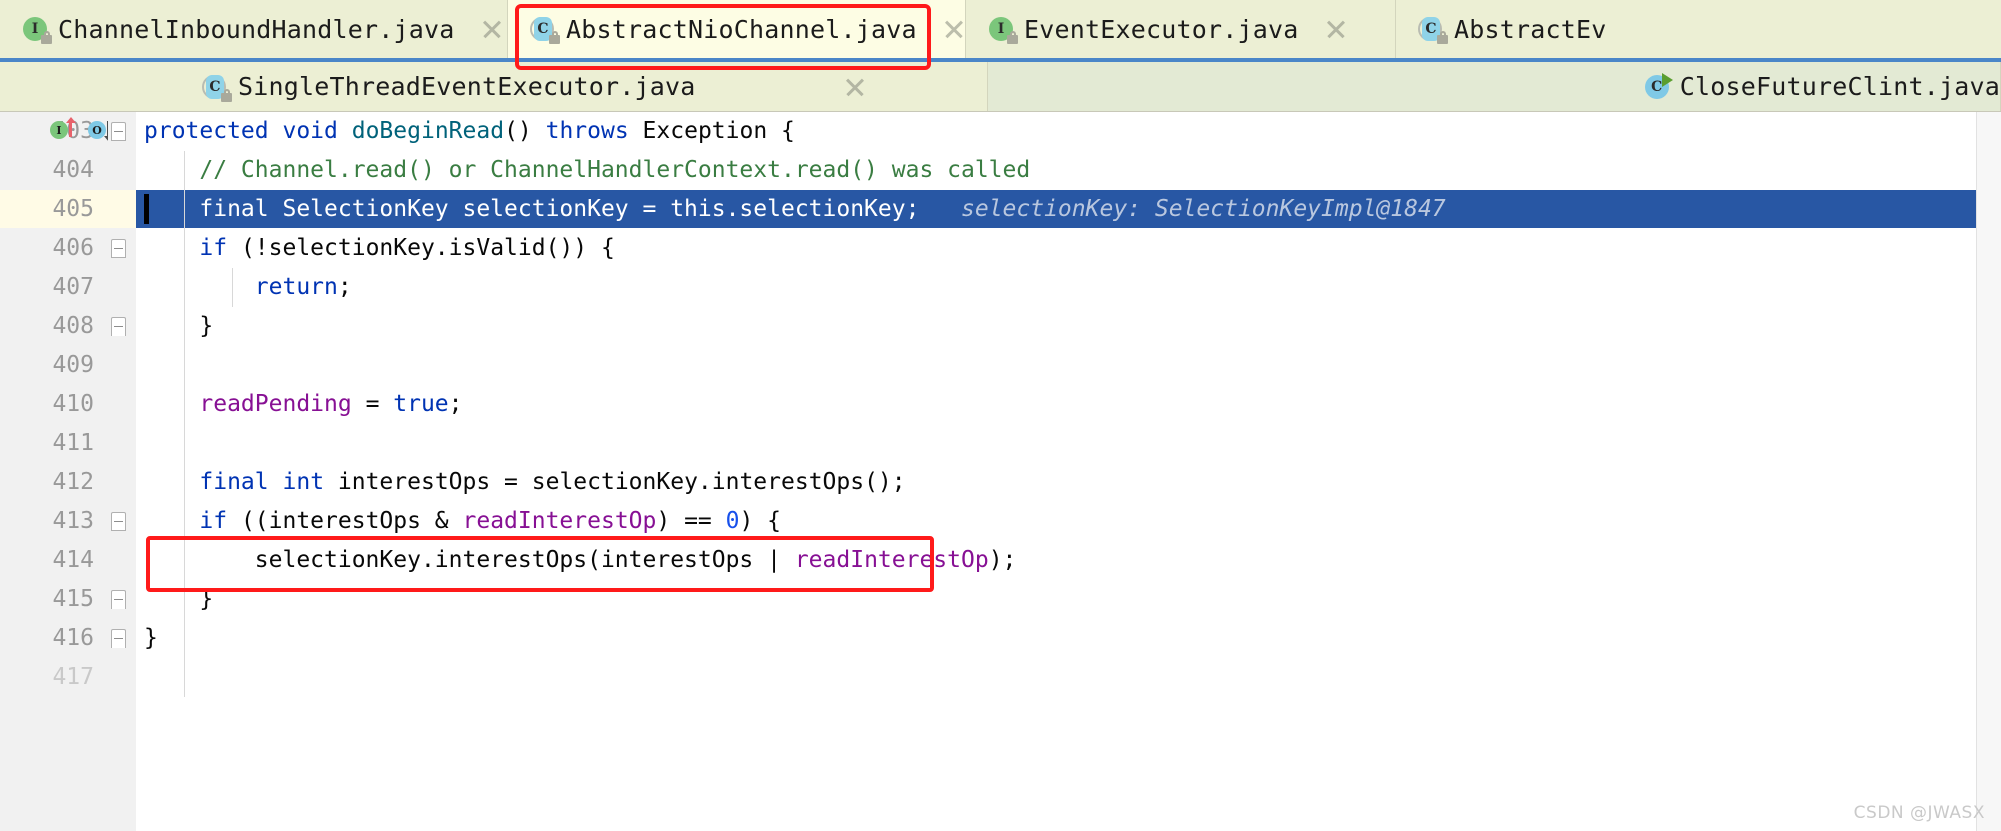 This screenshot has width=2001, height=831. What do you see at coordinates (151, 638) in the screenshot?
I see `code-line-416: }` at bounding box center [151, 638].